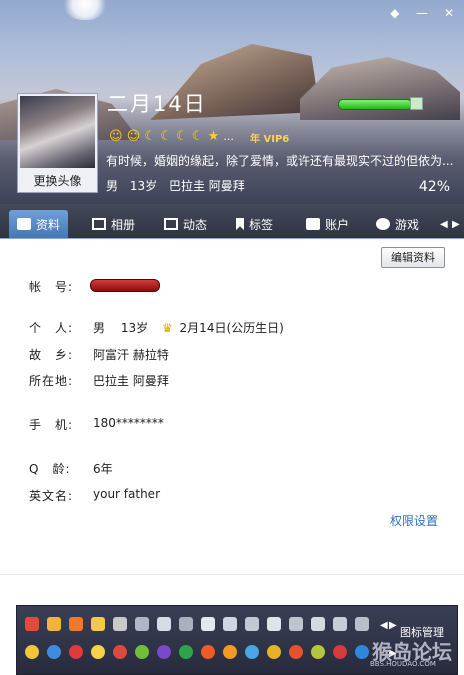 Image resolution: width=464 pixels, height=675 pixels. What do you see at coordinates (188, 328) in the screenshot?
I see `personal-value: 男 13岁 ♛ 2月14日(公历生日)` at bounding box center [188, 328].